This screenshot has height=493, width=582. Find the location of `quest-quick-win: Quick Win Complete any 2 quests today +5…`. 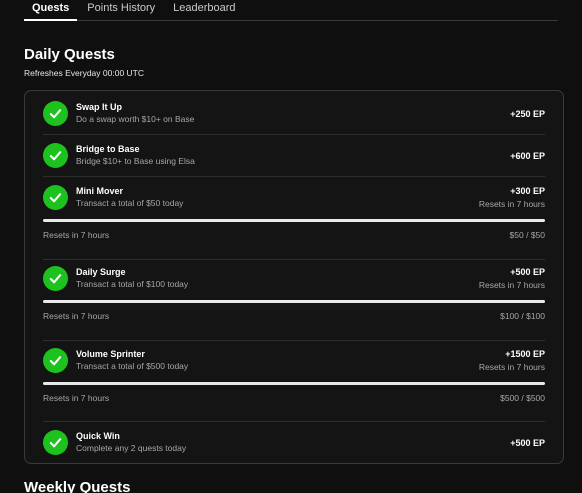

quest-quick-win: Quick Win Complete any 2 quests today +5… is located at coordinates (294, 444).